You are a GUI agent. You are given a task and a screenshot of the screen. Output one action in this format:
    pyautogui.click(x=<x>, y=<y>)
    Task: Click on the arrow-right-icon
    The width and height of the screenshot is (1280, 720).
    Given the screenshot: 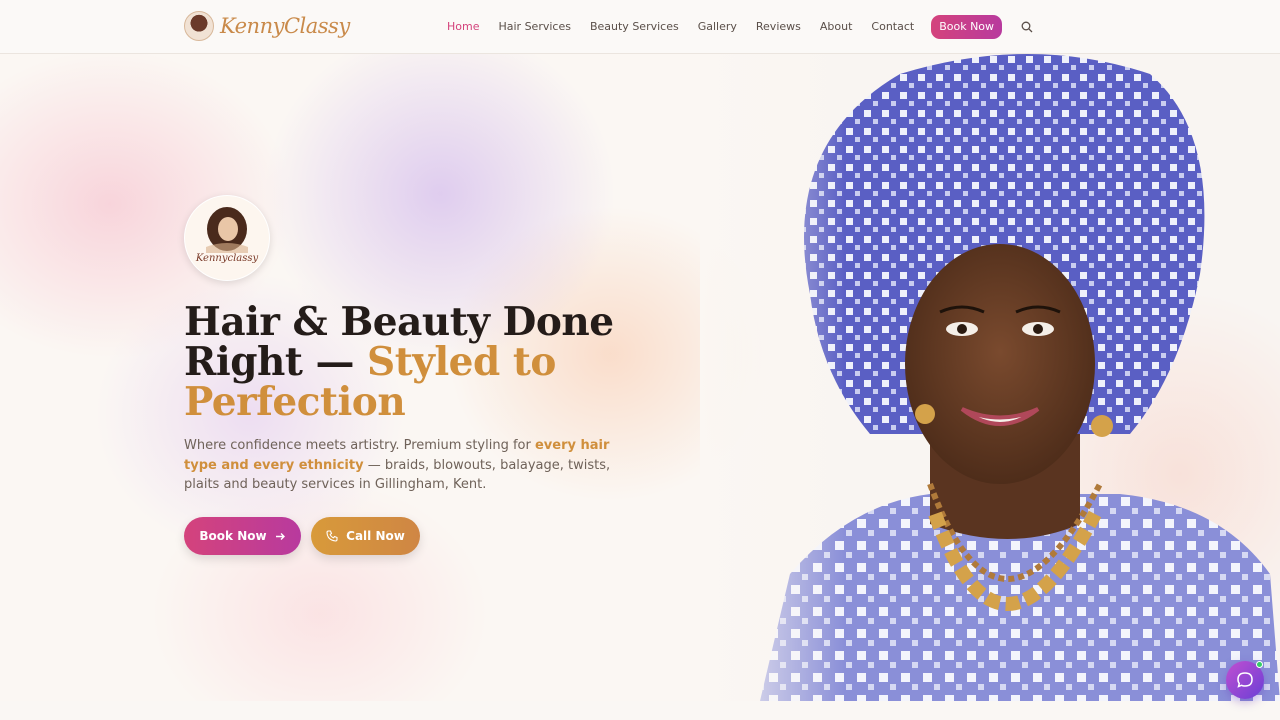 What is the action you would take?
    pyautogui.click(x=280, y=536)
    